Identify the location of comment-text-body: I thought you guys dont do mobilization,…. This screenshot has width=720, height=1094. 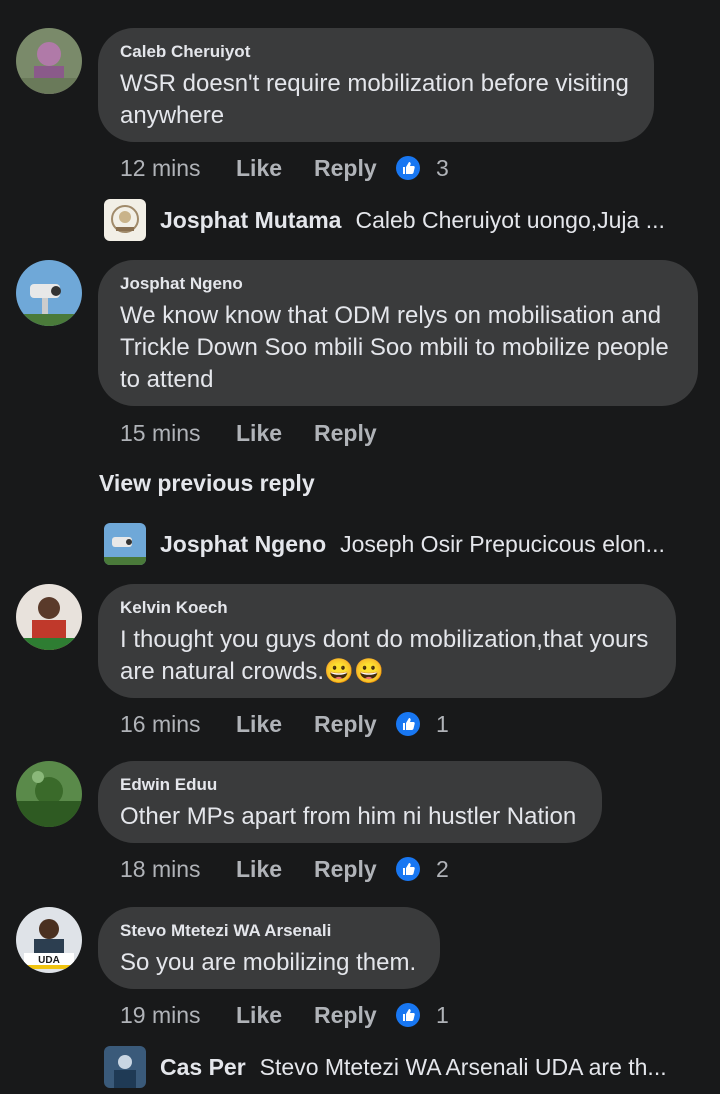
(384, 655).